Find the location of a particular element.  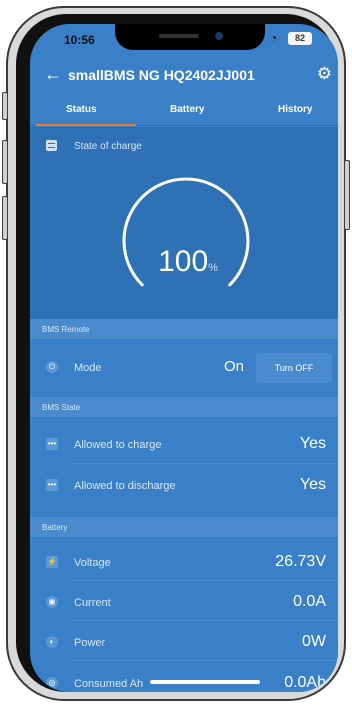

tab-status: Status is located at coordinates (81, 109).